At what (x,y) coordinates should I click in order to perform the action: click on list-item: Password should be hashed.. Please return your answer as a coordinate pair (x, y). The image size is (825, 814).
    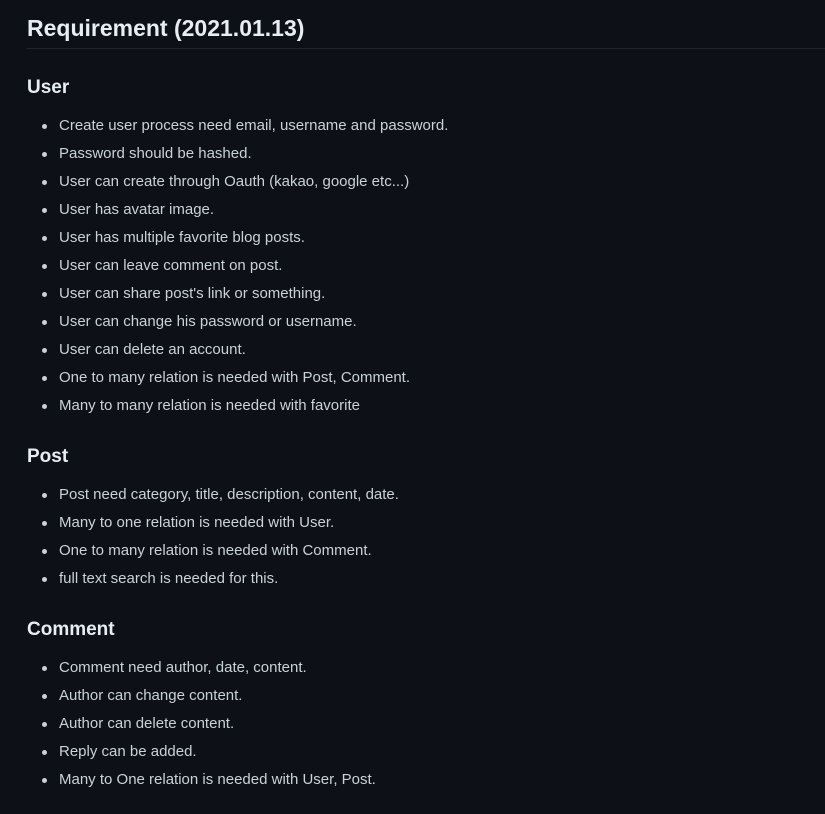
    Looking at the image, I should click on (433, 154).